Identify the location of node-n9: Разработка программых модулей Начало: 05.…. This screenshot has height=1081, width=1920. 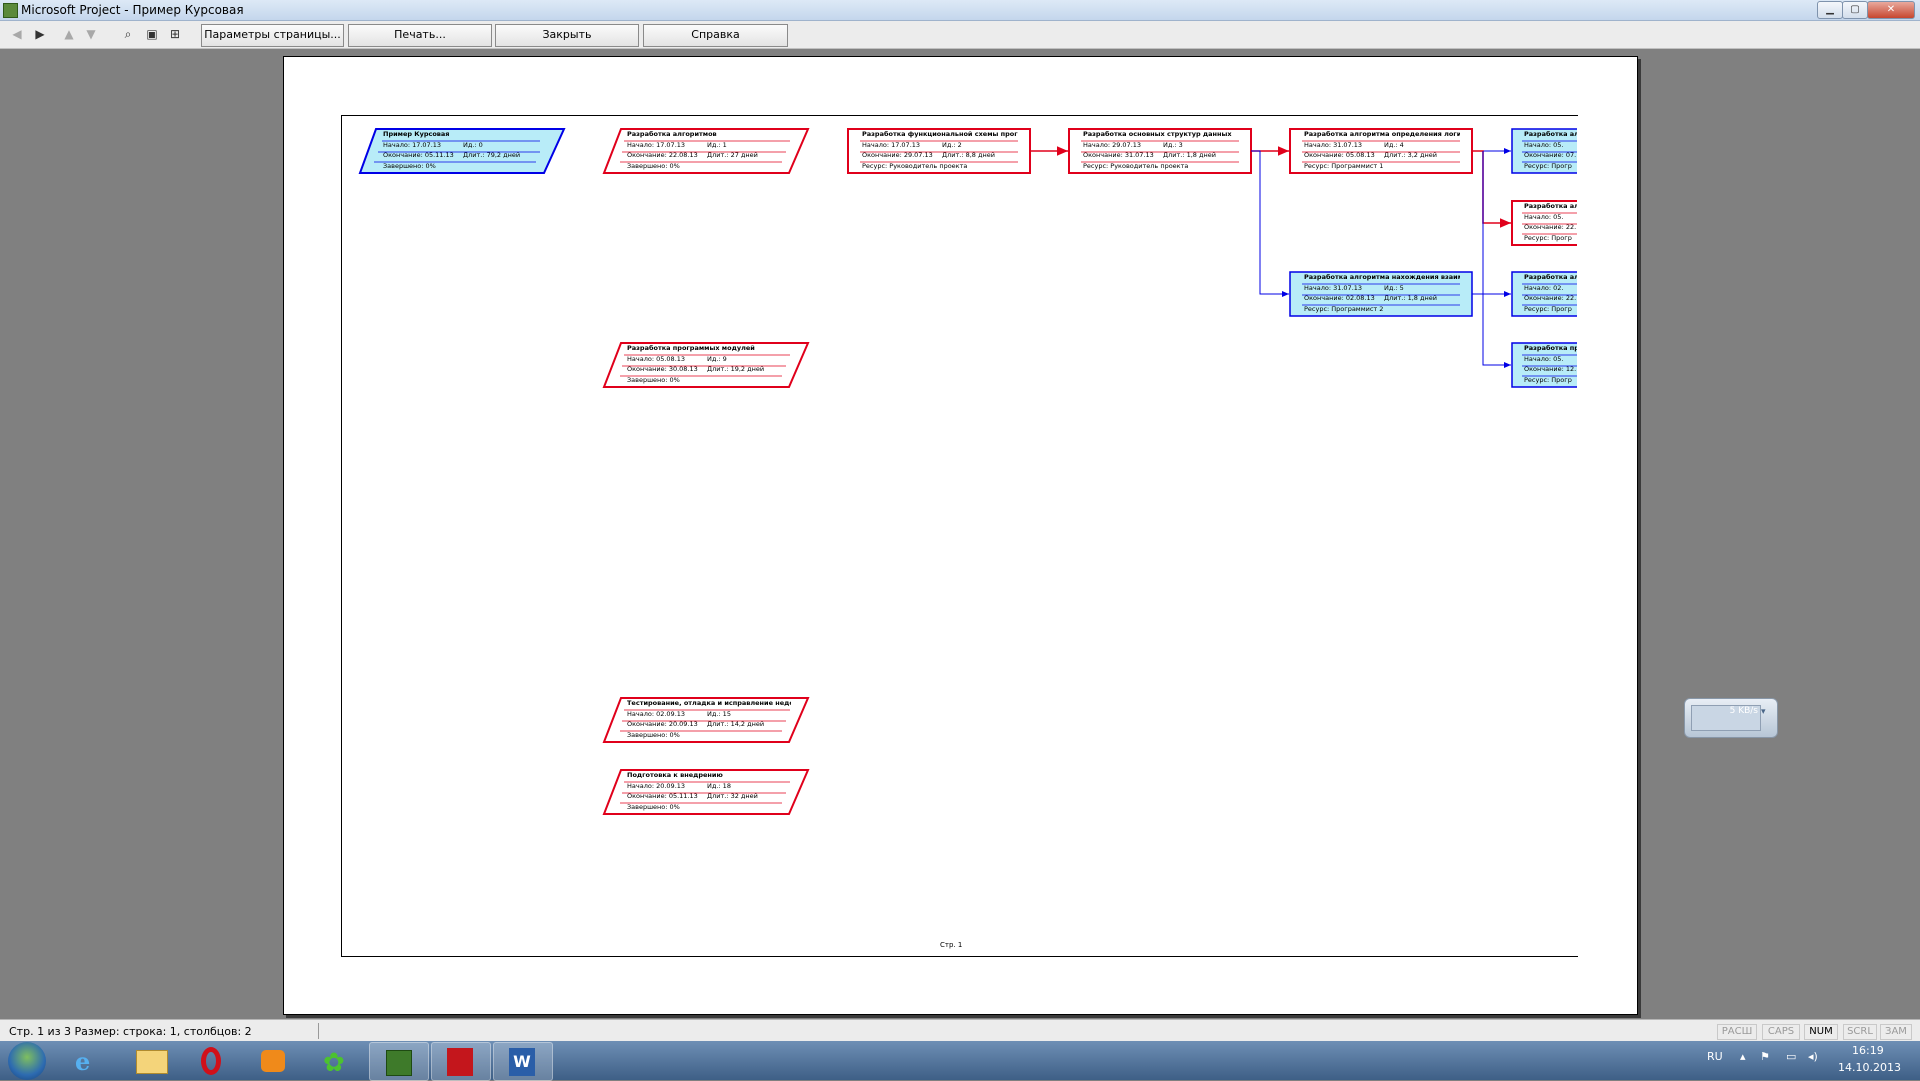
(709, 364).